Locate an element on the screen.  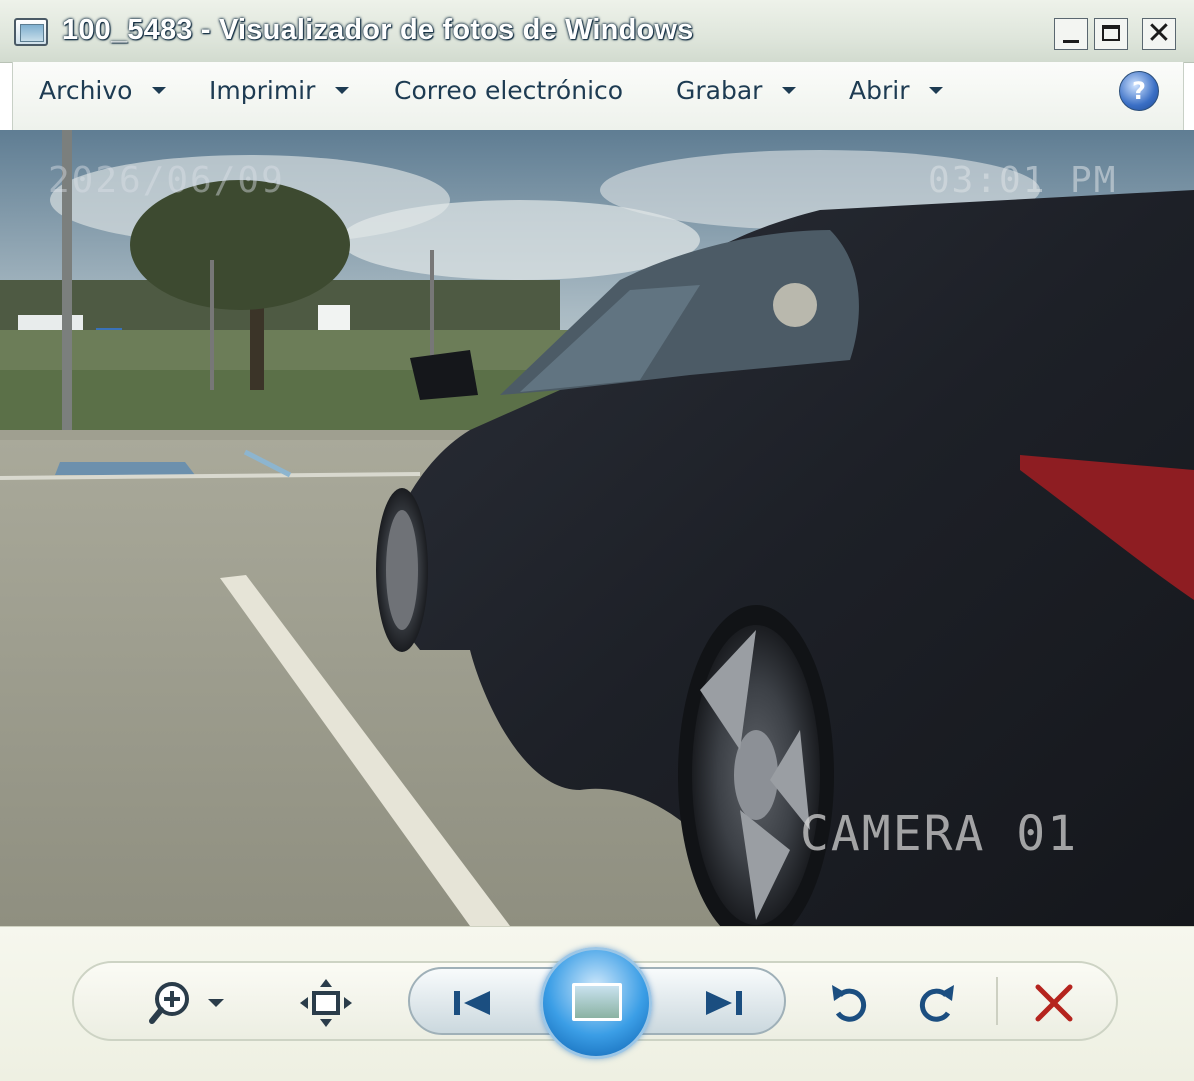
help-icon: ? is located at coordinates (1139, 91).